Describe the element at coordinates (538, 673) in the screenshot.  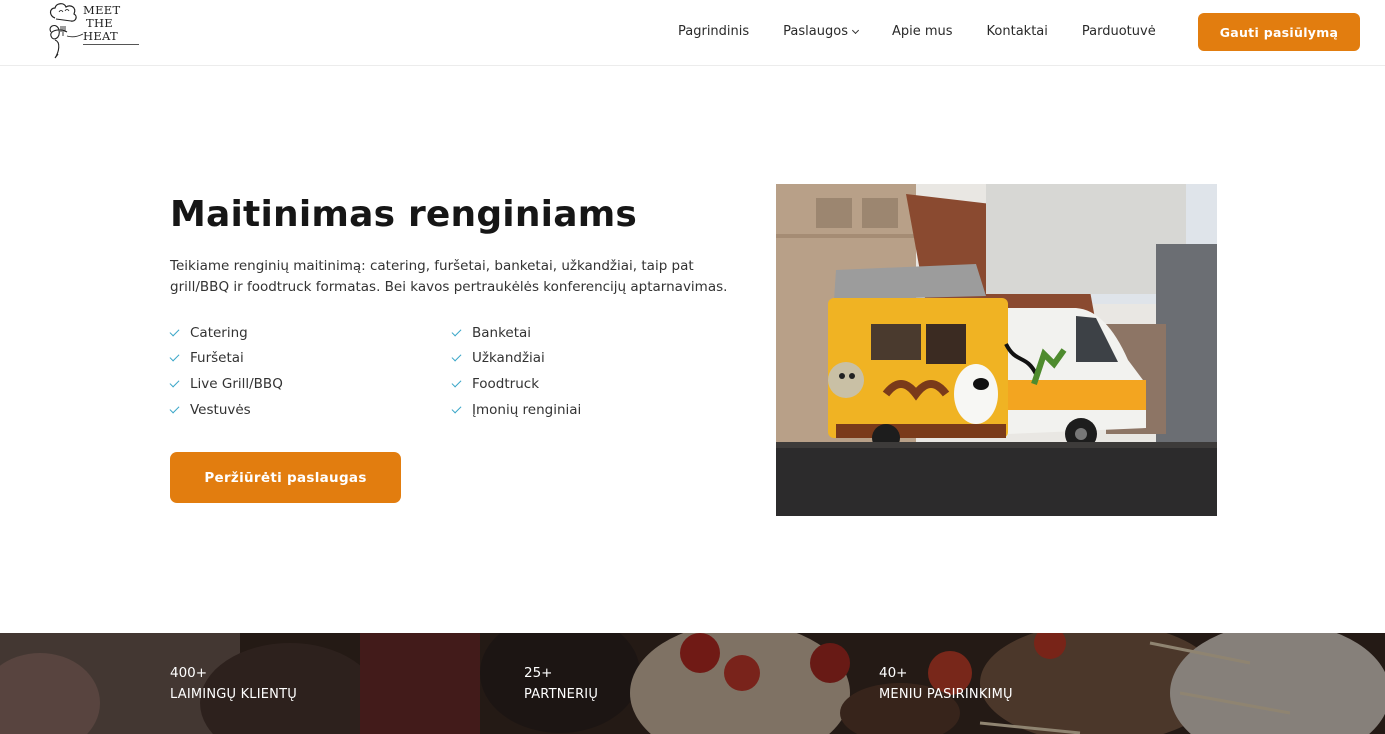
I see `stat-value: 25+` at that location.